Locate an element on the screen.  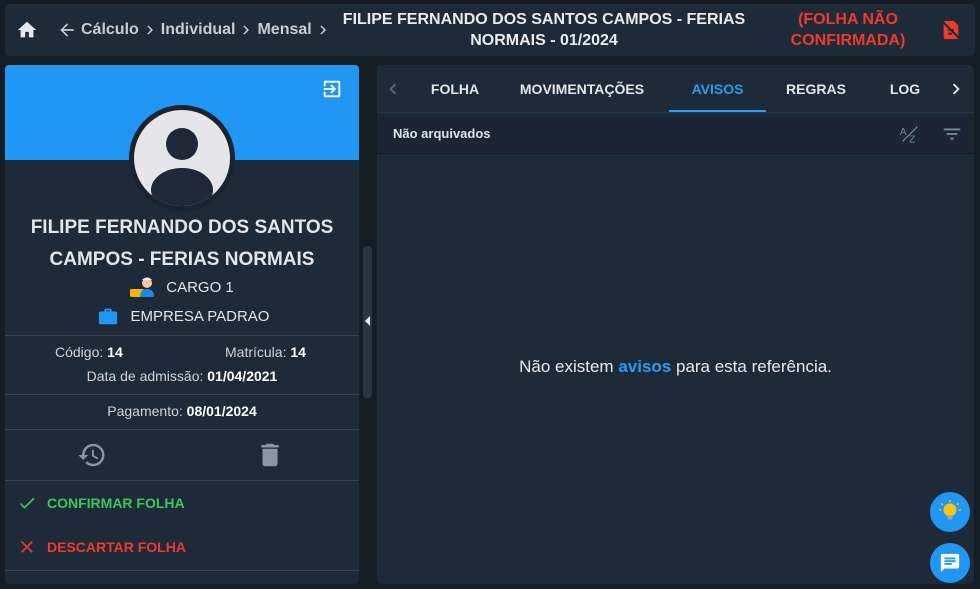
breadcrumb-item-calculo: Cálculo is located at coordinates (110, 30).